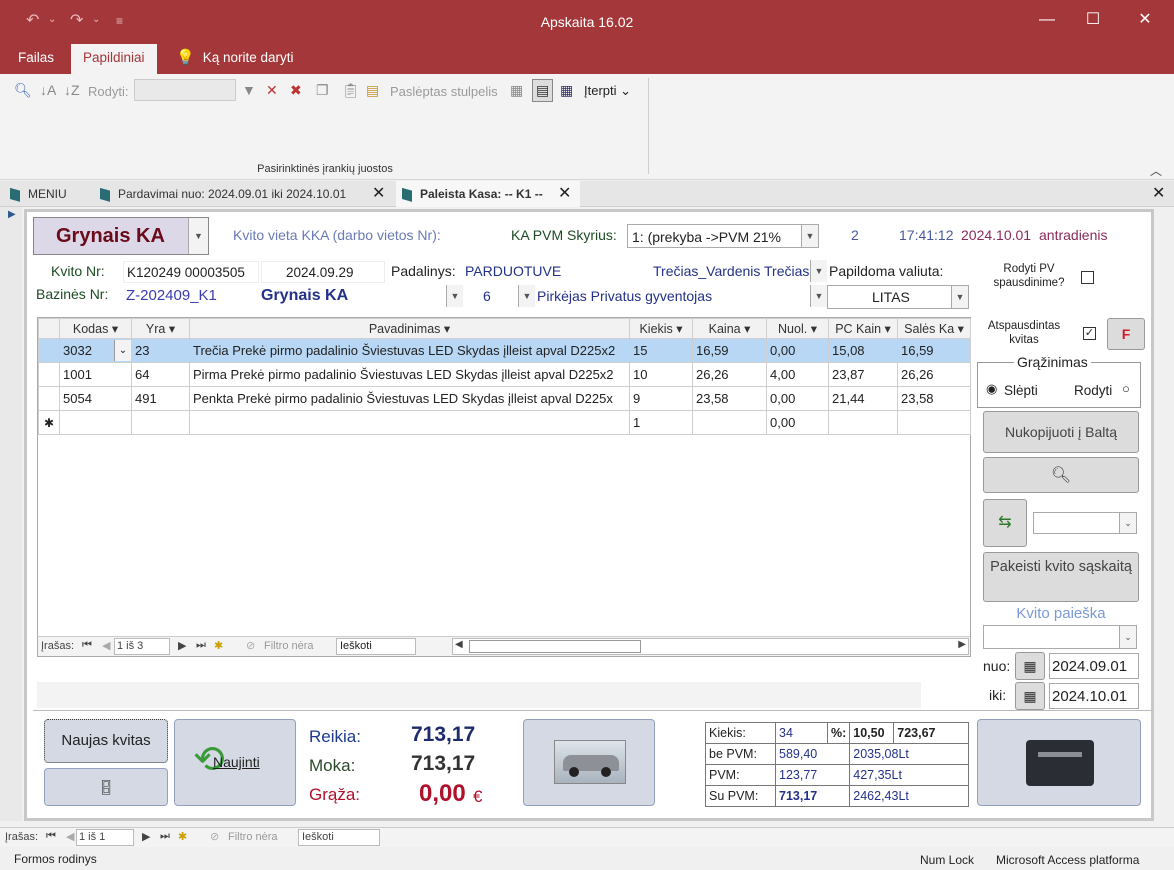 The image size is (1174, 870). Describe the element at coordinates (1059, 762) in the screenshot. I see `fiscal-printer-button` at that location.